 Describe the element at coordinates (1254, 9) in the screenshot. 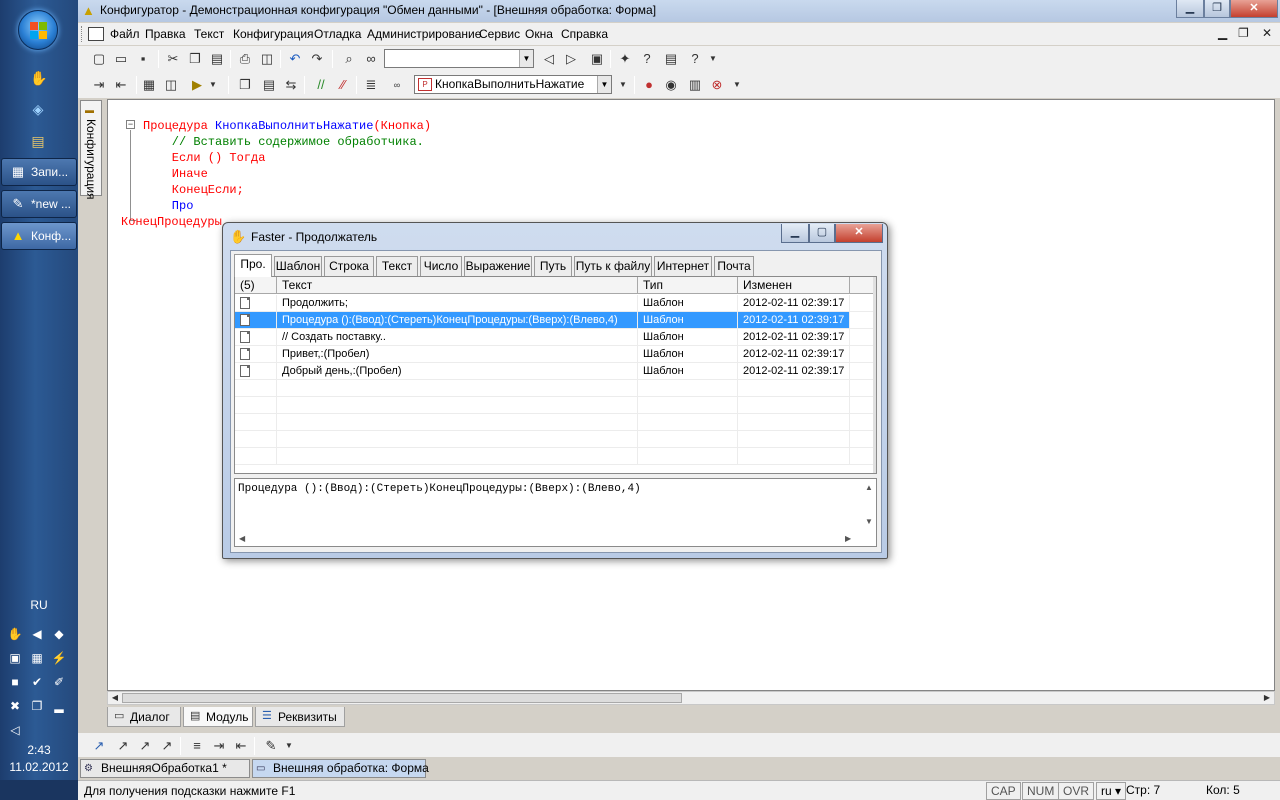

I see `close-button: ✕` at that location.